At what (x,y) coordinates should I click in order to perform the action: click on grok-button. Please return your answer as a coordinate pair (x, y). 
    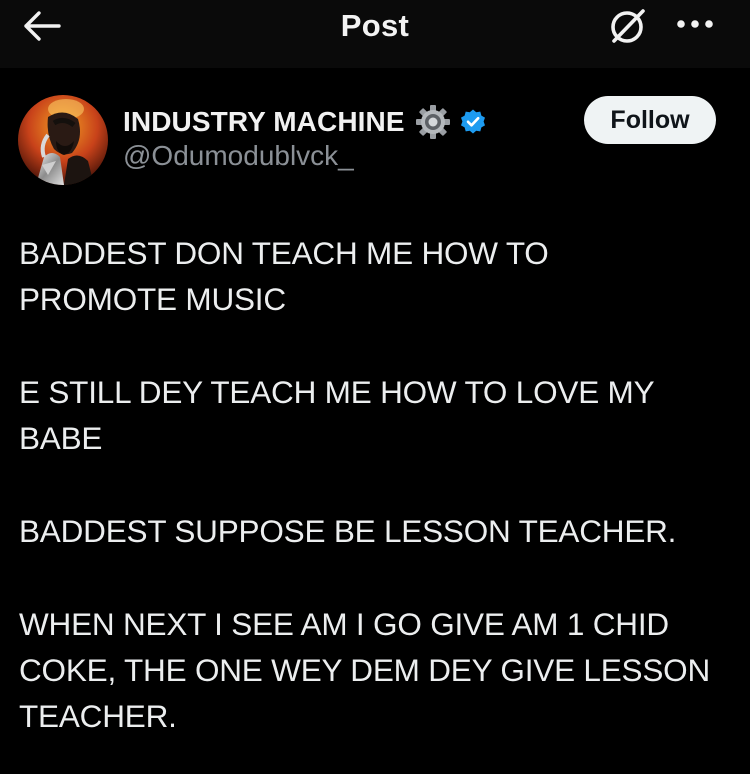
    Looking at the image, I should click on (628, 28).